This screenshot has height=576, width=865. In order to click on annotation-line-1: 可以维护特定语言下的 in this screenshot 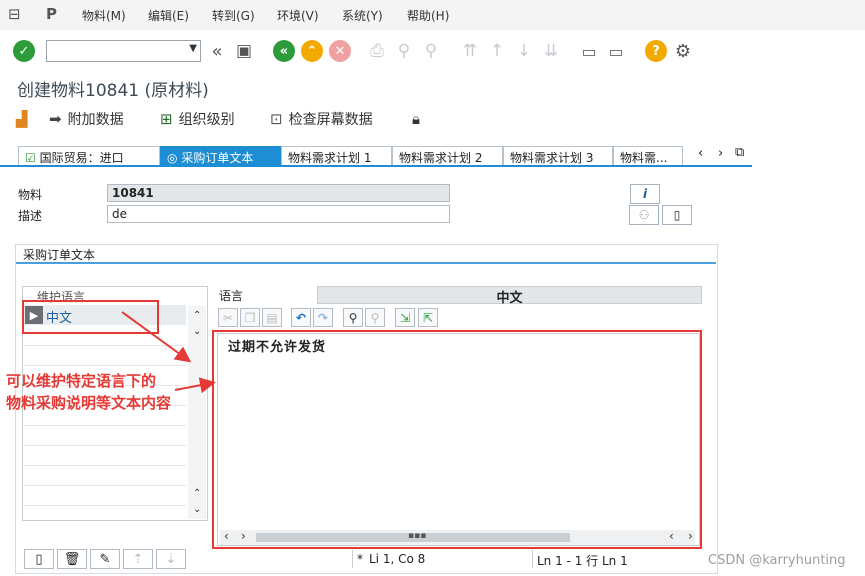, I will do `click(81, 381)`.